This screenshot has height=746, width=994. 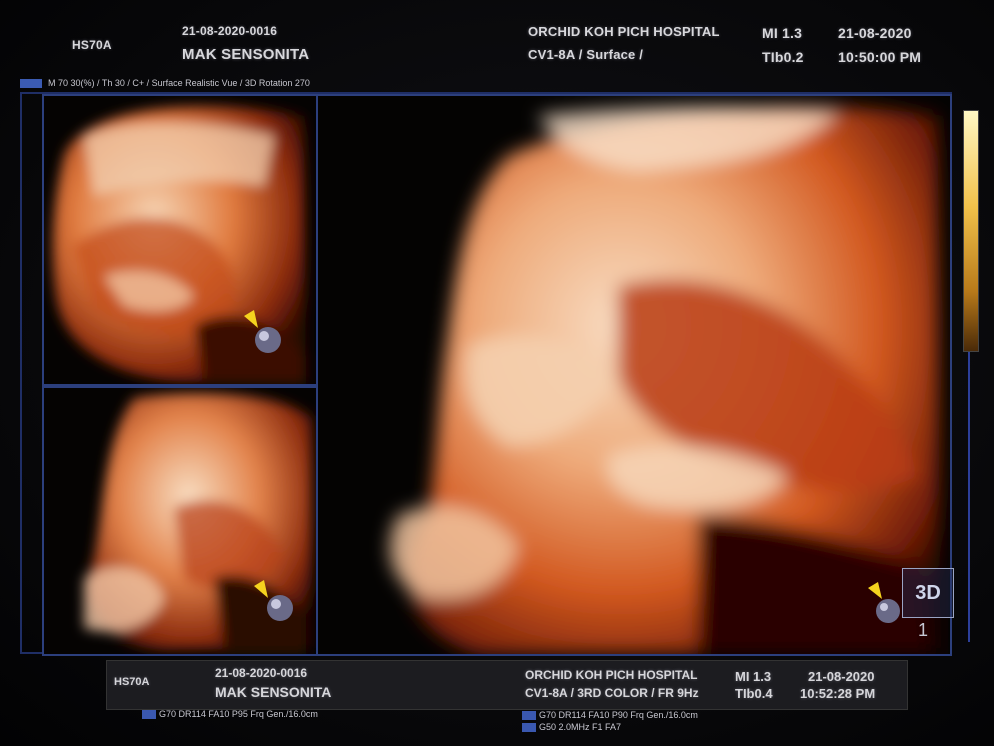 What do you see at coordinates (611, 675) in the screenshot?
I see `footer-hospital-name: ORCHID KOH PICH HOSPITAL` at bounding box center [611, 675].